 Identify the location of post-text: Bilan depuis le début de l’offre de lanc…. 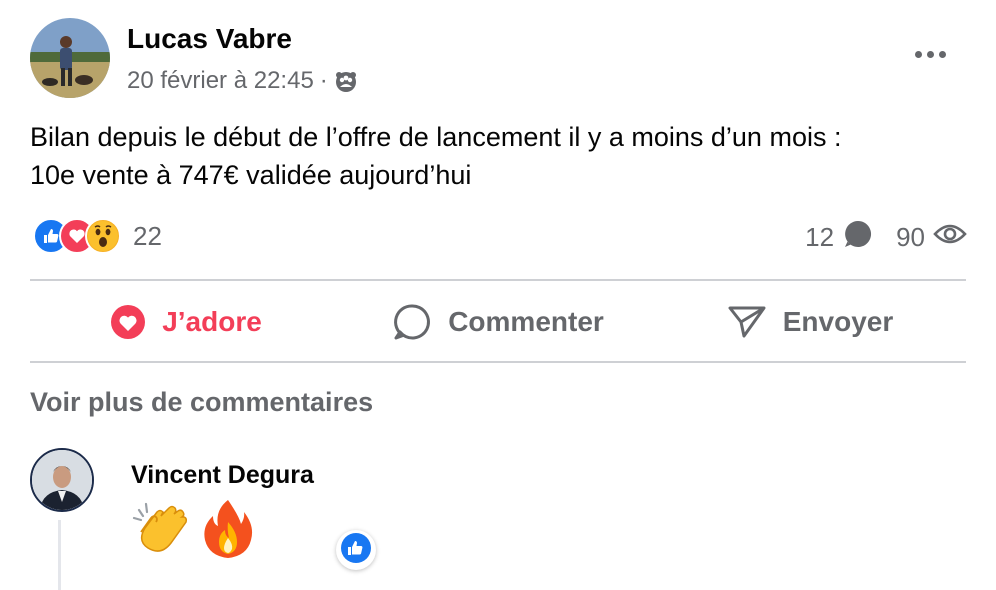
(500, 156).